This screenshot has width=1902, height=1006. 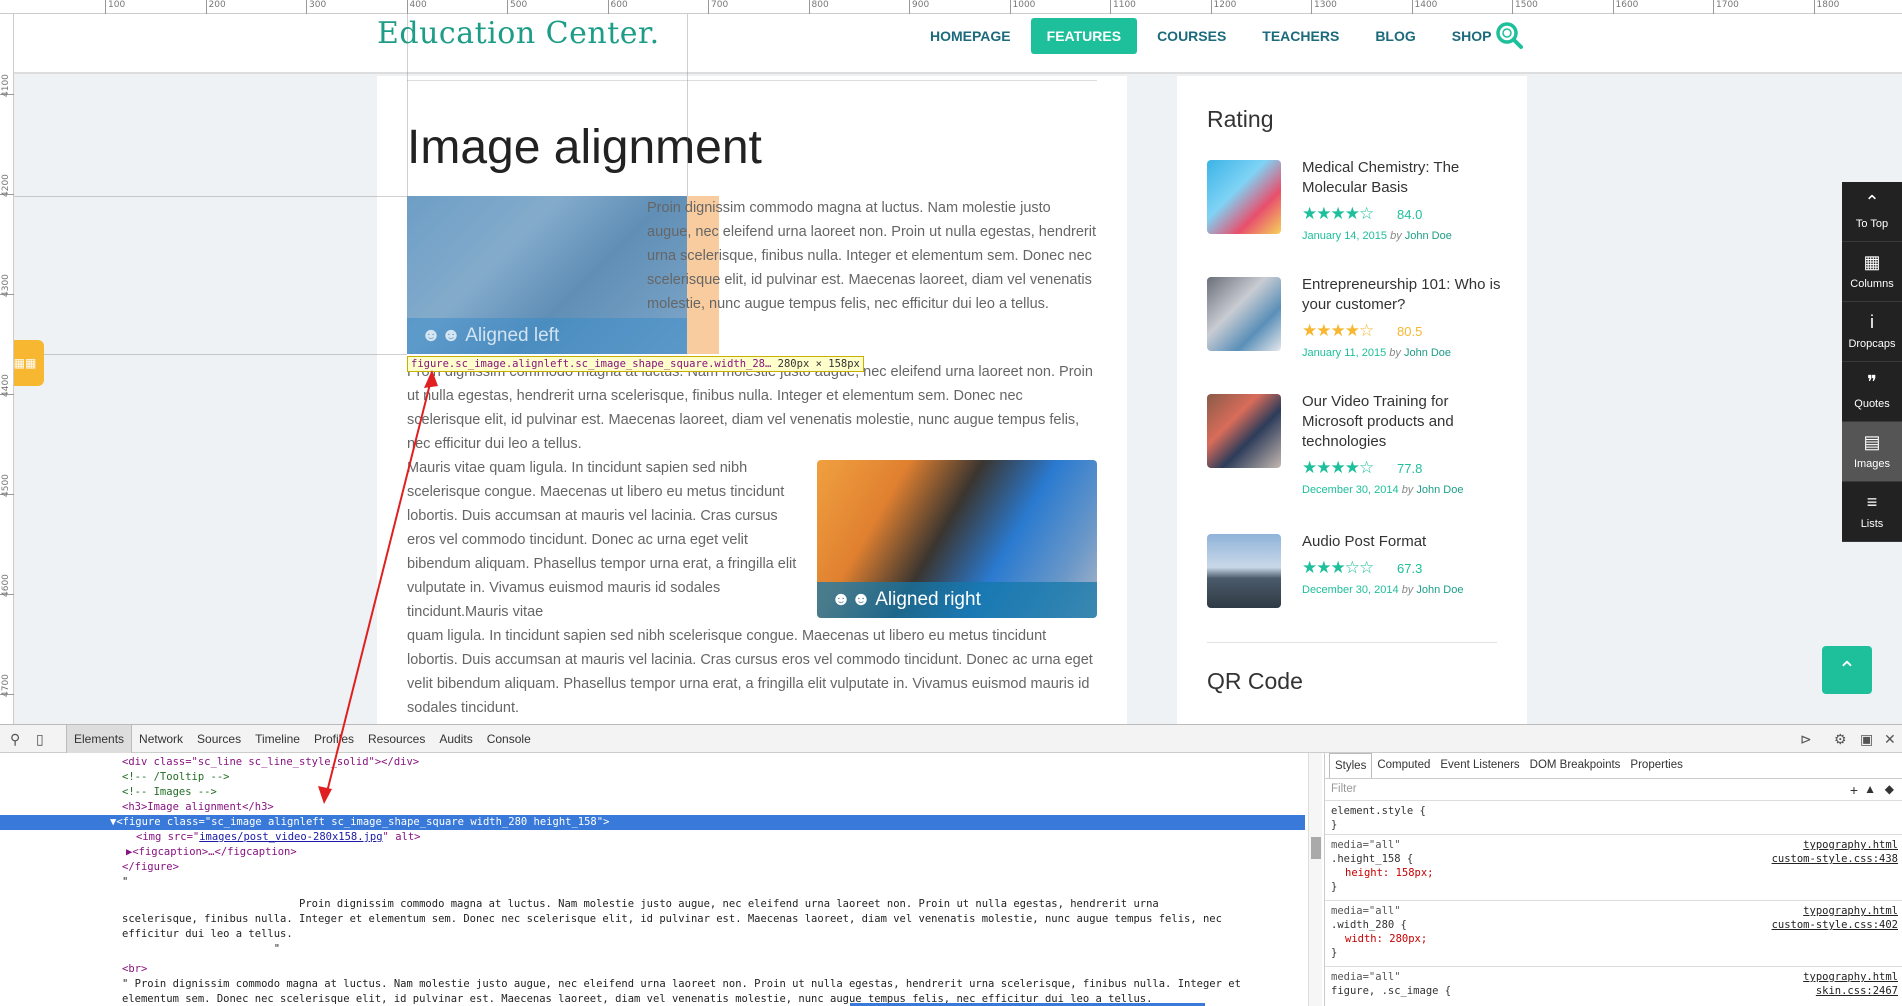 What do you see at coordinates (509, 739) in the screenshot?
I see `tab-console: Console` at bounding box center [509, 739].